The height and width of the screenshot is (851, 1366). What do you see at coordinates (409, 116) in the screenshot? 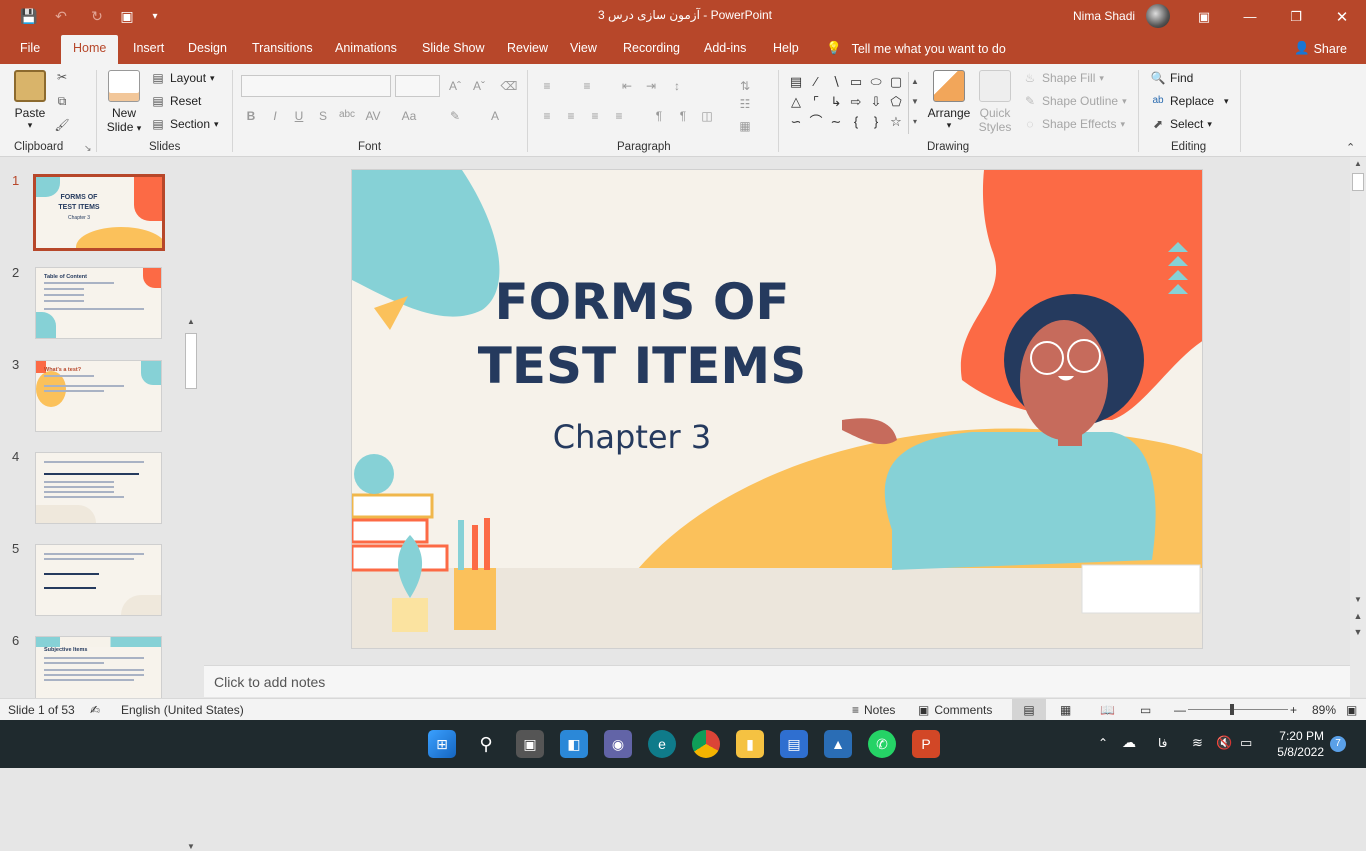
I see `change-case-icon: Aa` at bounding box center [409, 116].